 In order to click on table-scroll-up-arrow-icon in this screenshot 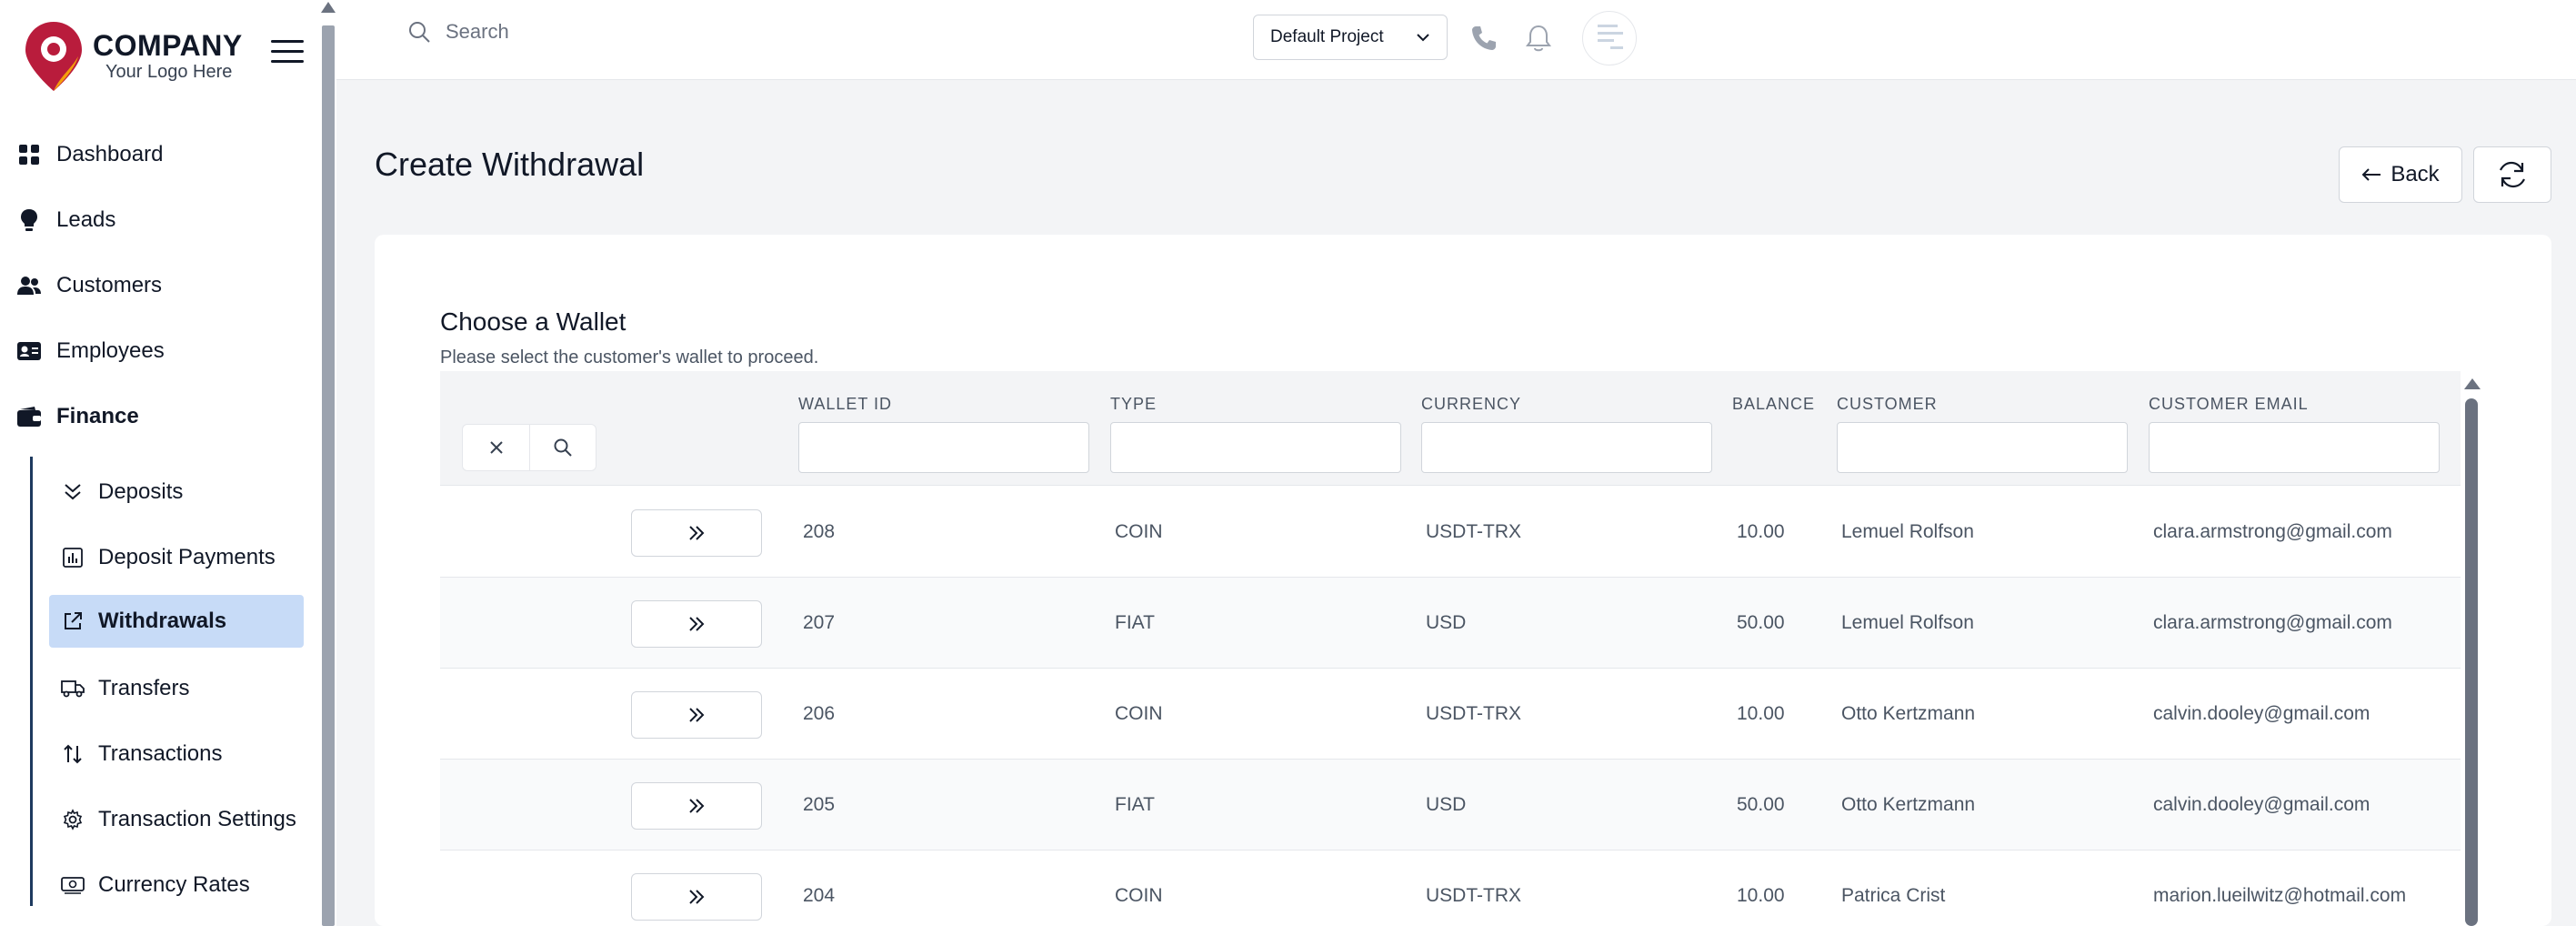, I will do `click(2472, 383)`.